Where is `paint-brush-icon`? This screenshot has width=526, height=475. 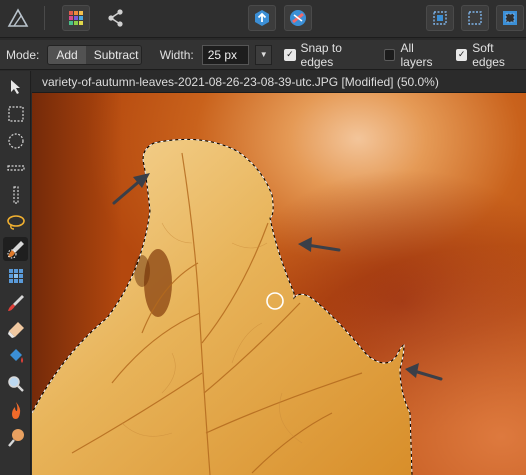
paint-brush-icon is located at coordinates (15, 303).